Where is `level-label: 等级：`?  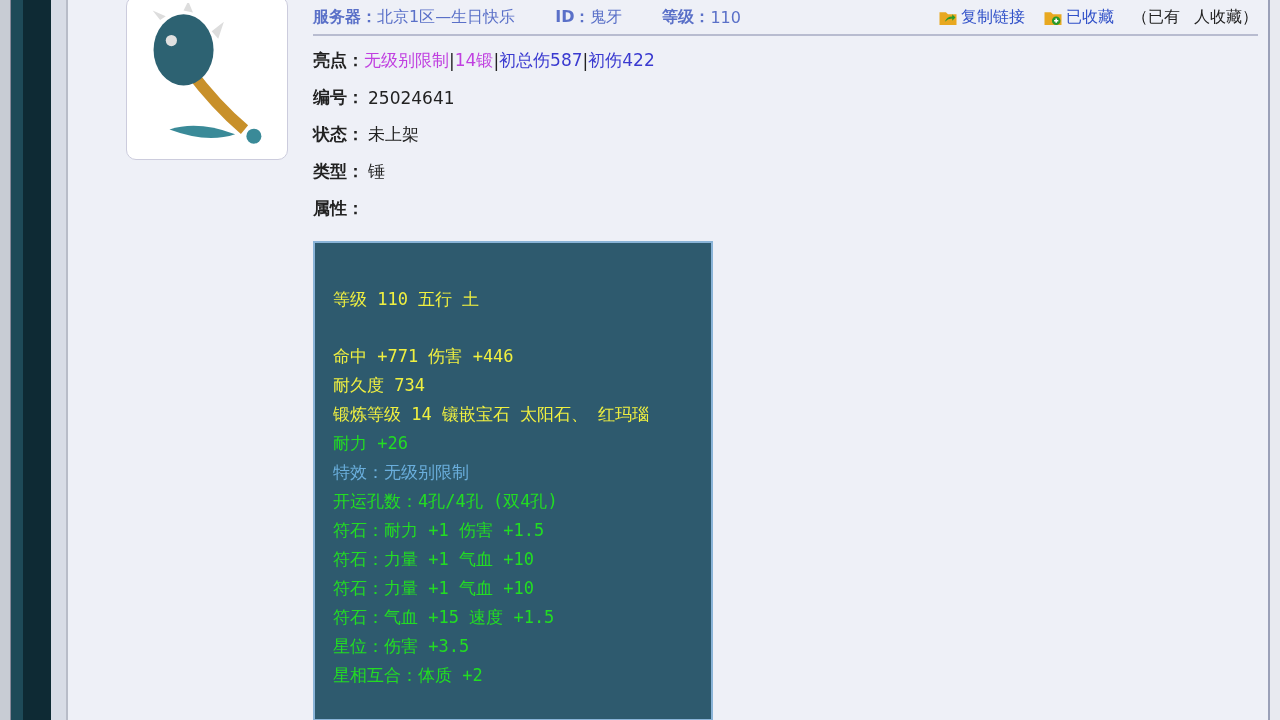 level-label: 等级： is located at coordinates (686, 17).